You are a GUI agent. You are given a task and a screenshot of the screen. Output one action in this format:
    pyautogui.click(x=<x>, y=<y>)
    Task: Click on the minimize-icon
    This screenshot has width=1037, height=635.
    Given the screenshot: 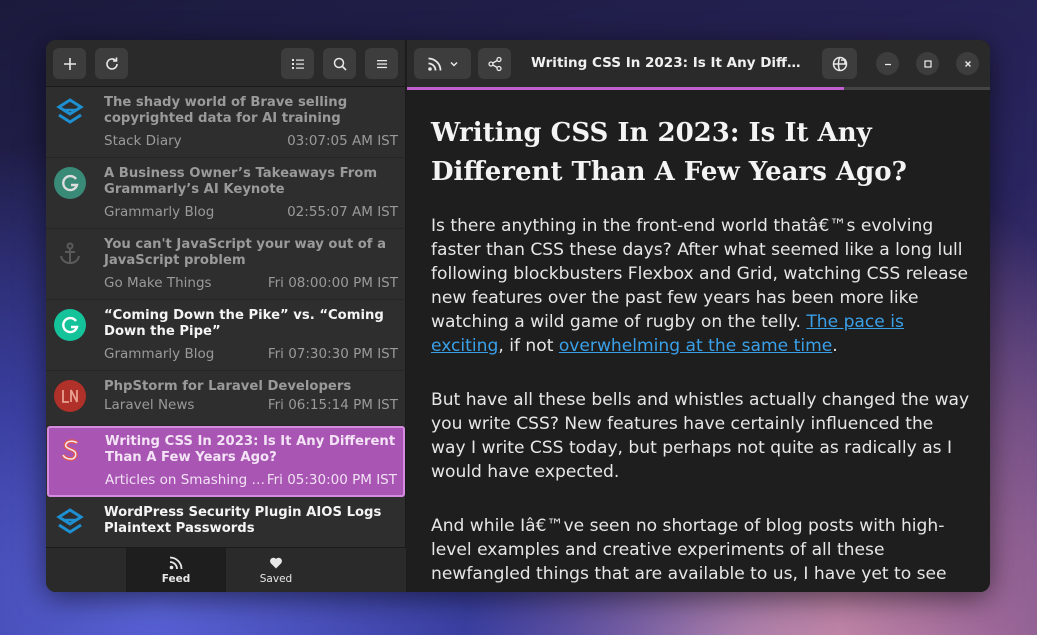 What is the action you would take?
    pyautogui.click(x=887, y=64)
    